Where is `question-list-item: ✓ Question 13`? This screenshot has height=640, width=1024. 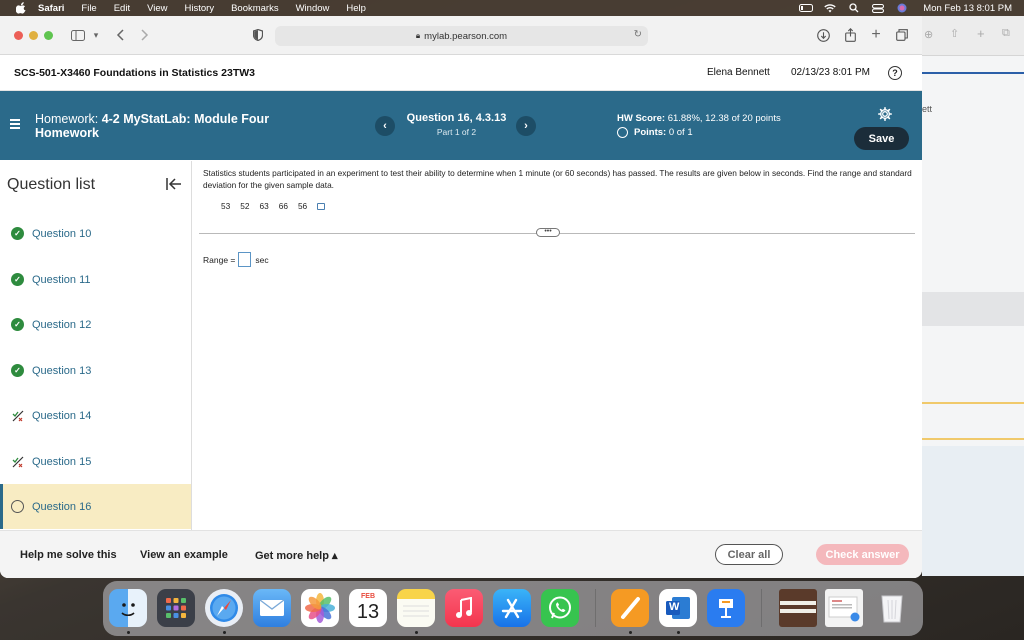
question-list-item: ✓ Question 13 is located at coordinates (95, 370).